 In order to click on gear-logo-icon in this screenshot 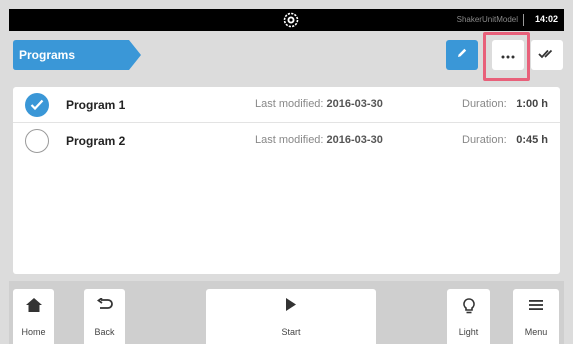, I will do `click(291, 20)`.